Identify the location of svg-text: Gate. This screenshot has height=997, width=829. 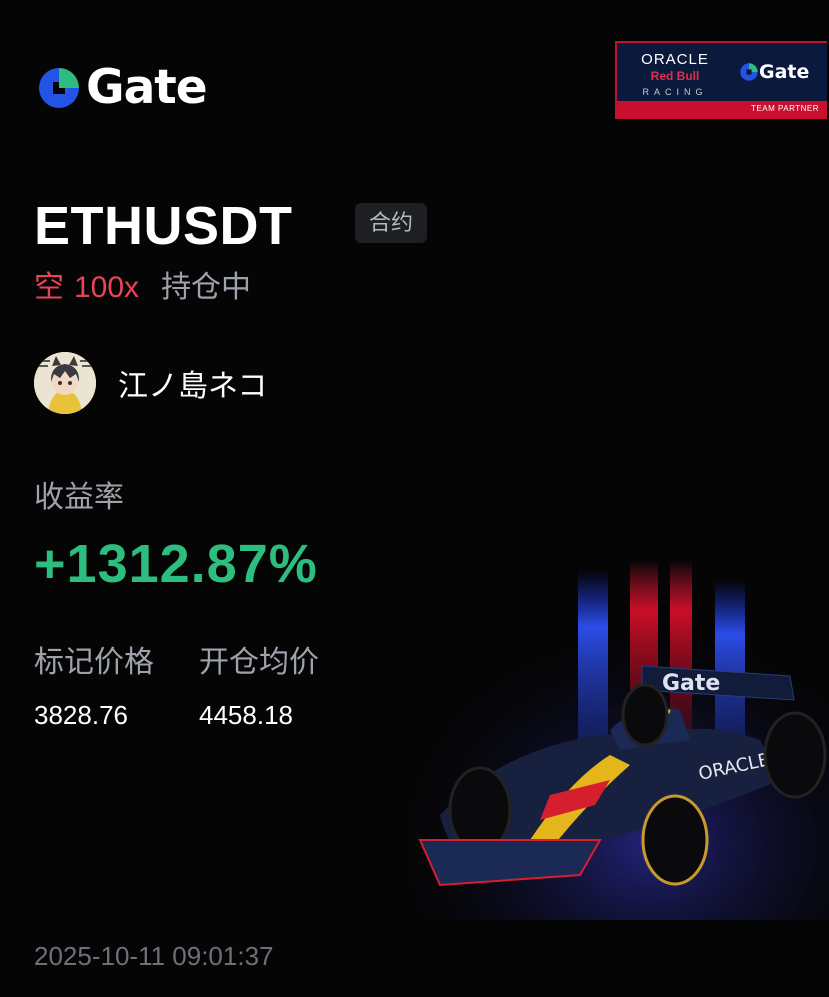
(691, 683).